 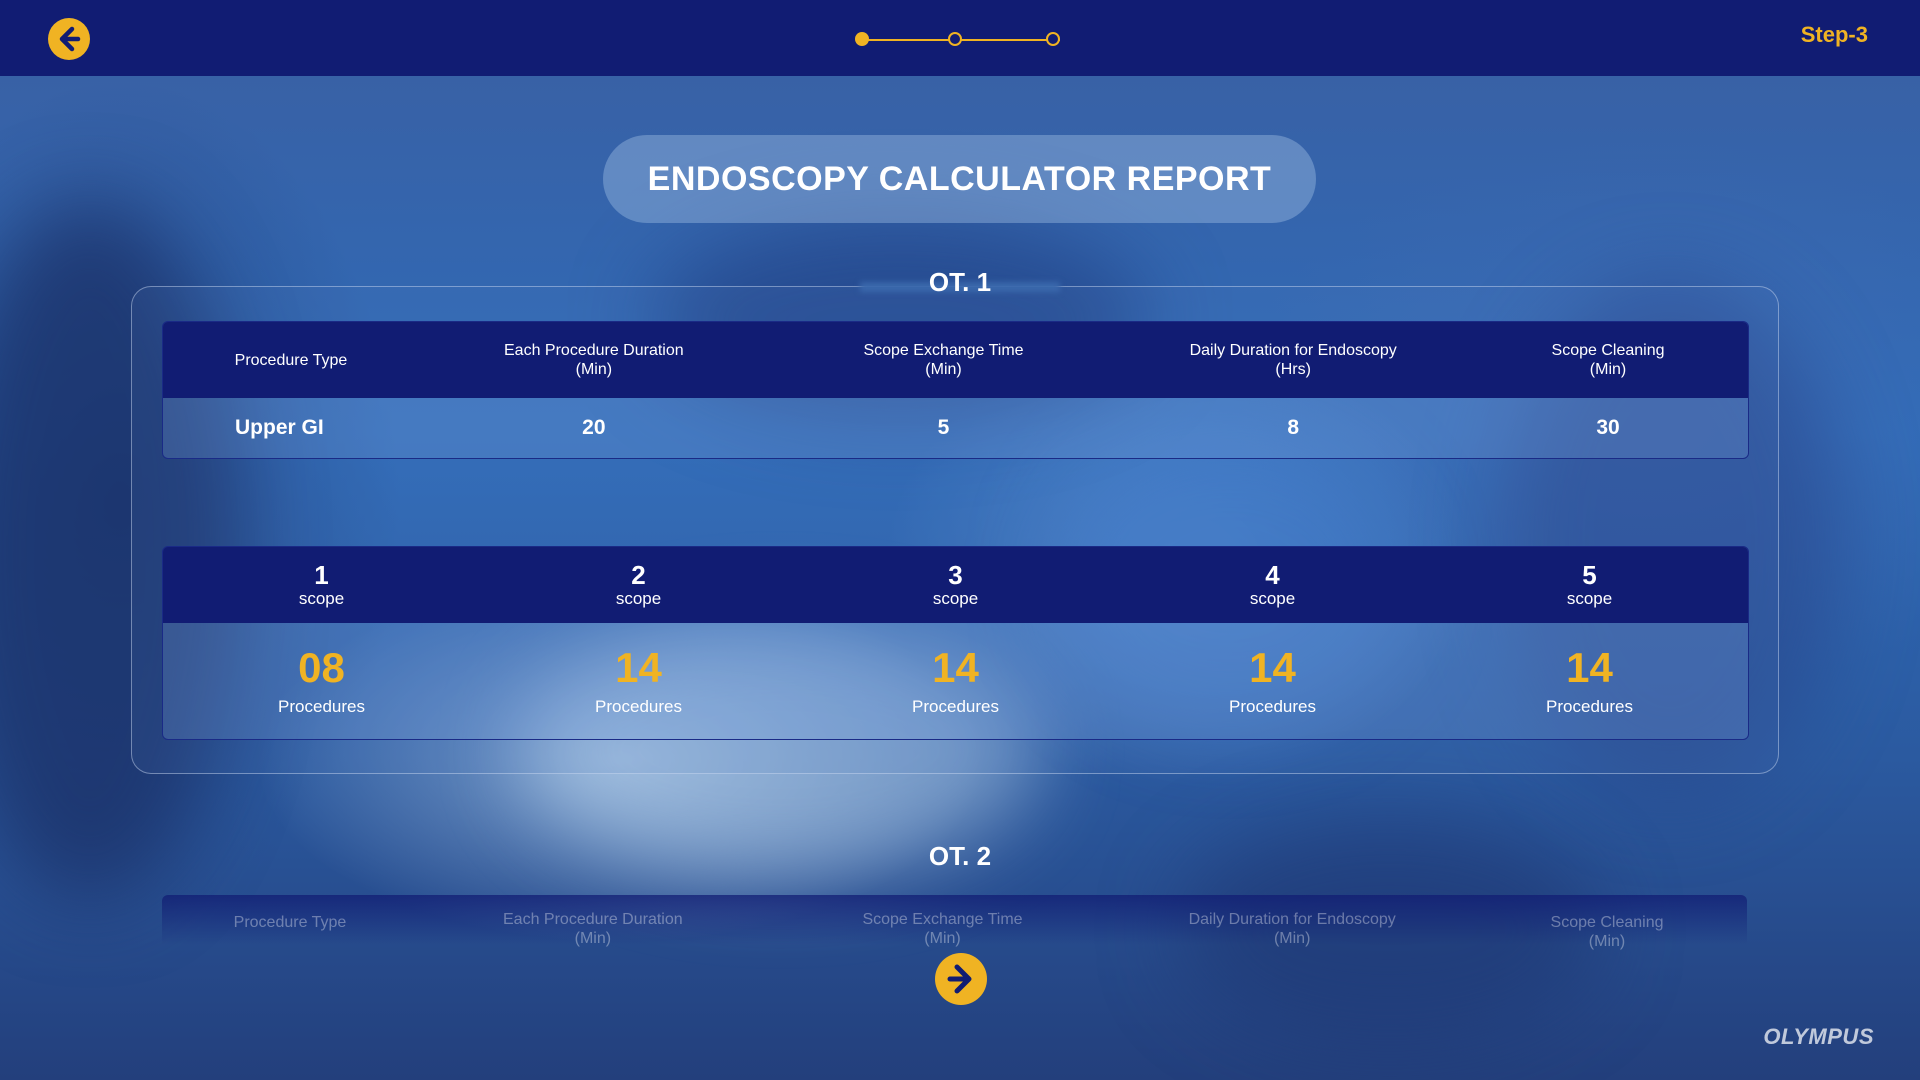 I want to click on back-button, so click(x=69, y=39).